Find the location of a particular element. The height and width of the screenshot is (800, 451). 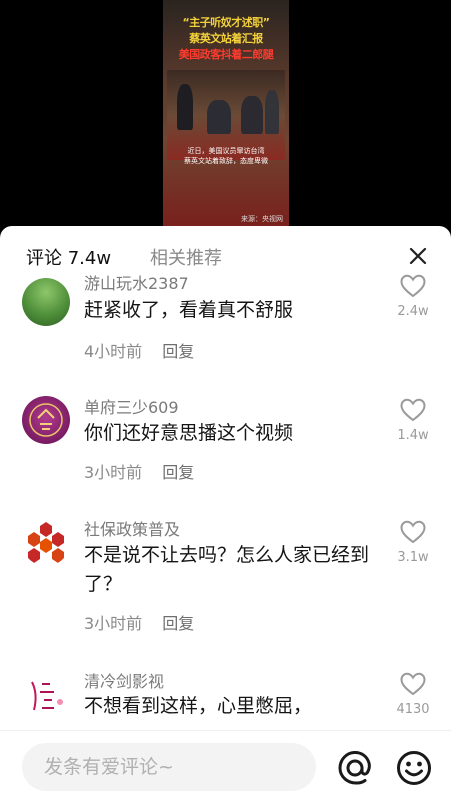

like-button: 1.4w is located at coordinates (413, 420).